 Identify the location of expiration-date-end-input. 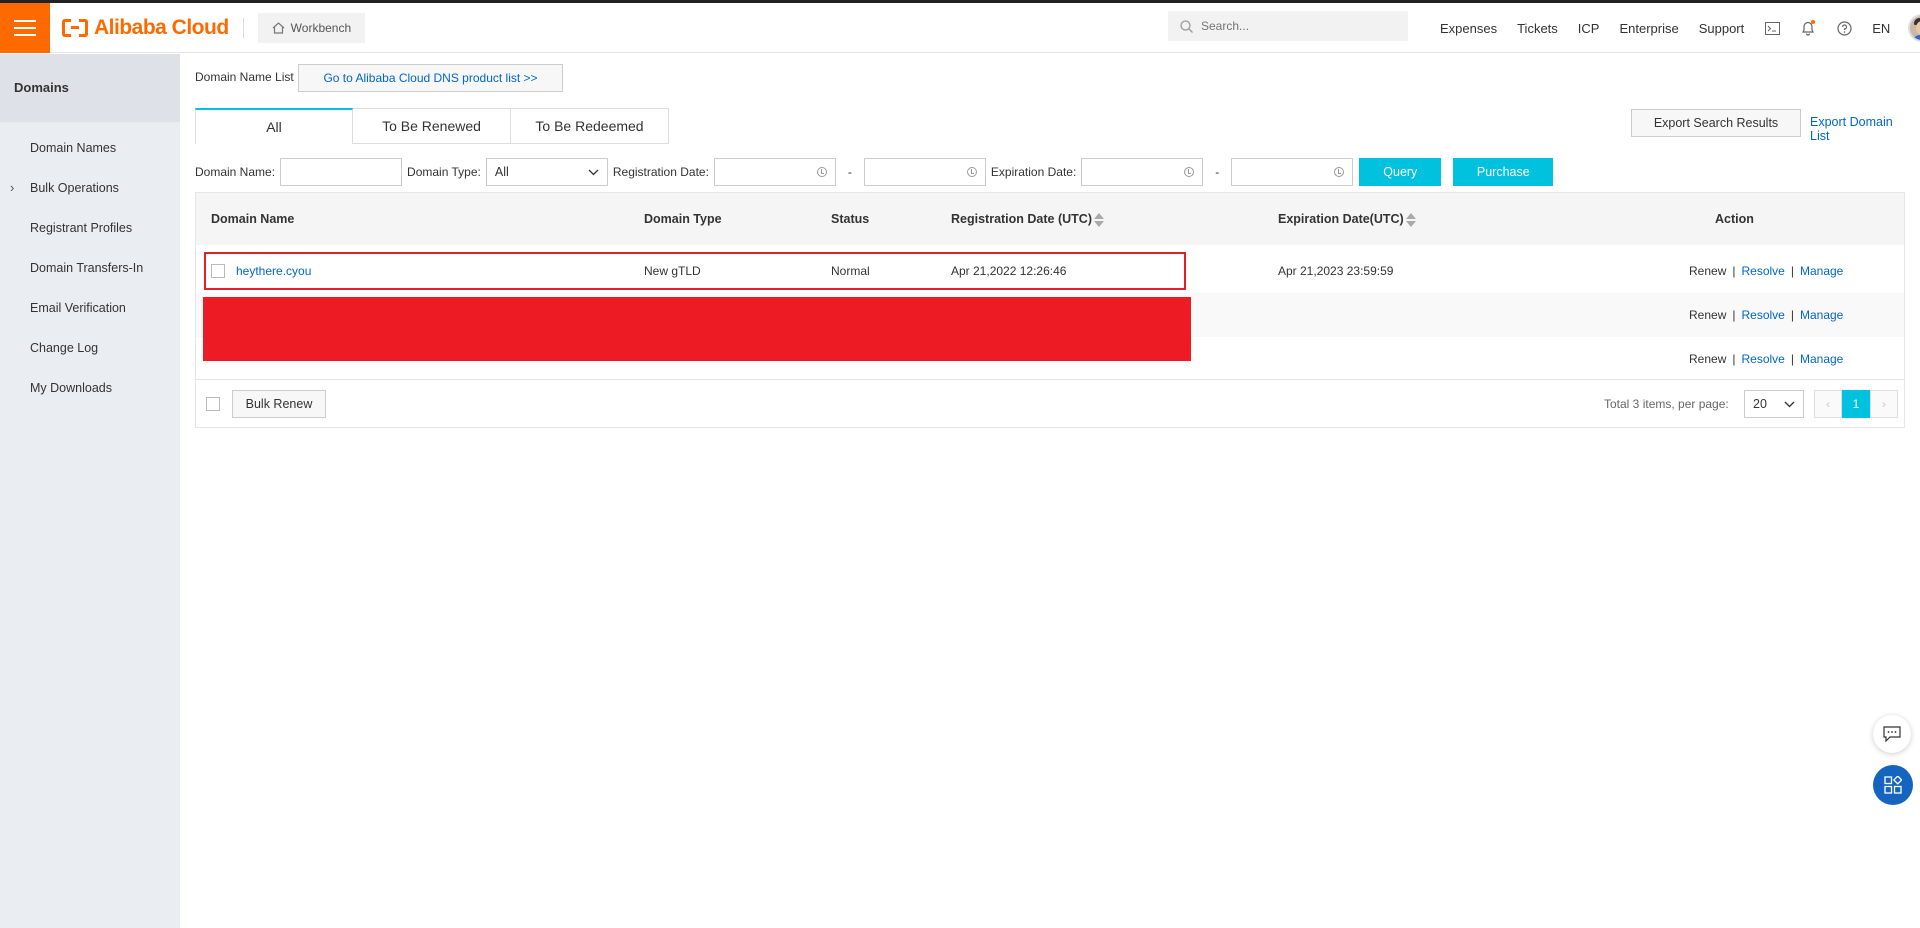
(1292, 172).